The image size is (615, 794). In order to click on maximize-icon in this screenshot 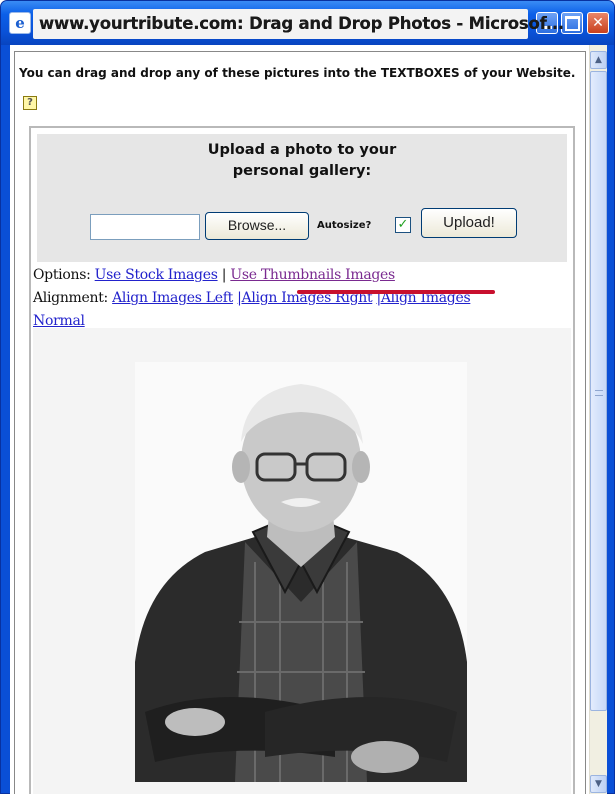, I will do `click(572, 23)`.